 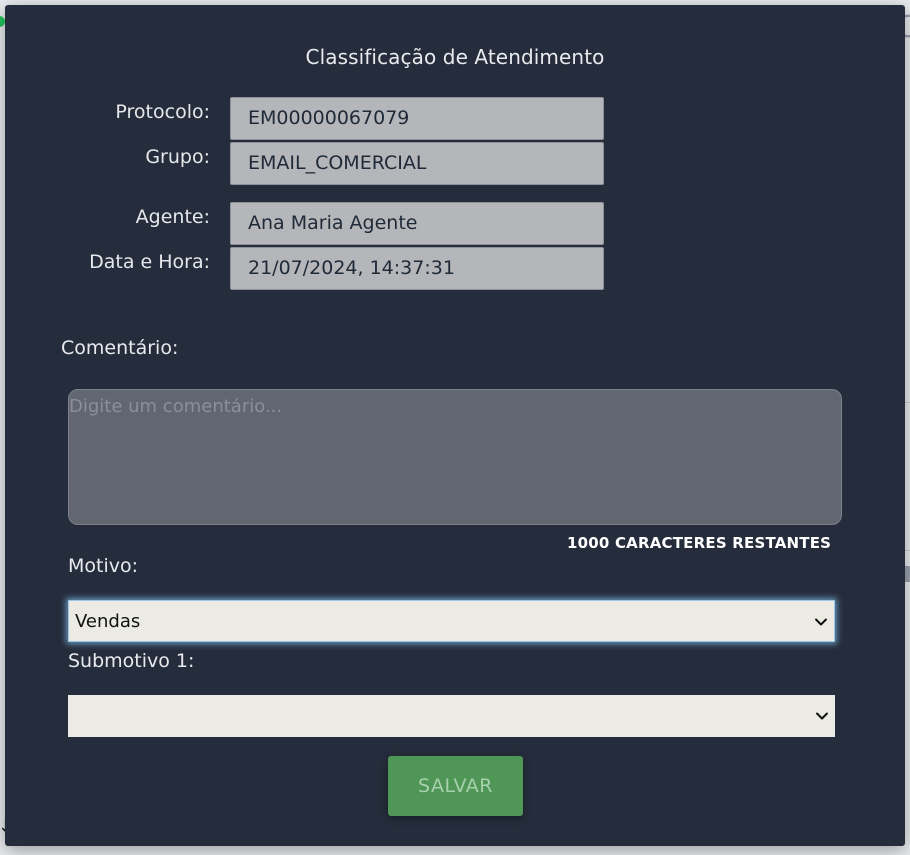 What do you see at coordinates (172, 217) in the screenshot?
I see `agente-label: Agente:` at bounding box center [172, 217].